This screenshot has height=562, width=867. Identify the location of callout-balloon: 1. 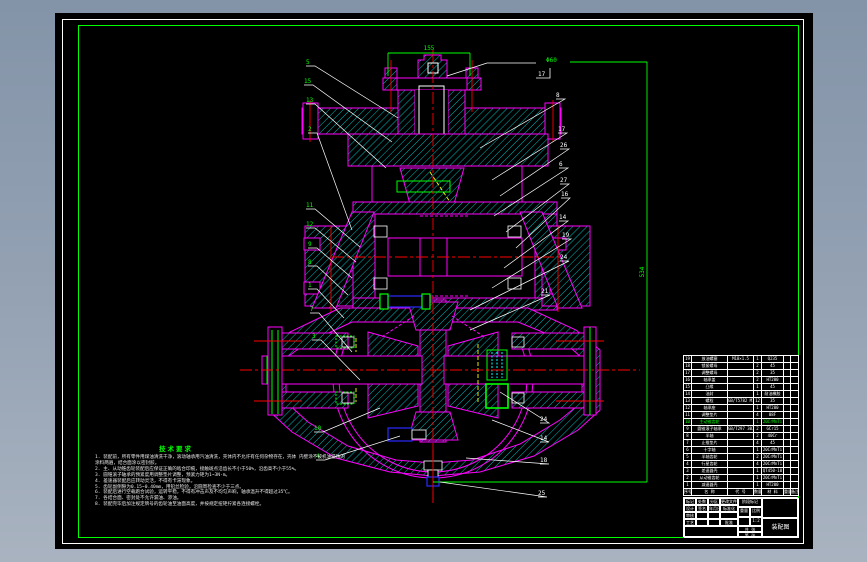
(310, 285).